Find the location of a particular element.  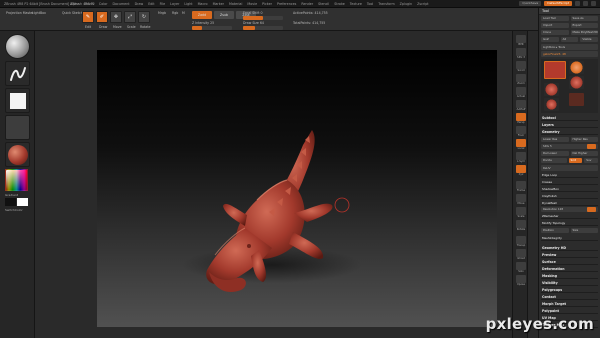

quick-sketch-button: Quick Sketch is located at coordinates (72, 13).